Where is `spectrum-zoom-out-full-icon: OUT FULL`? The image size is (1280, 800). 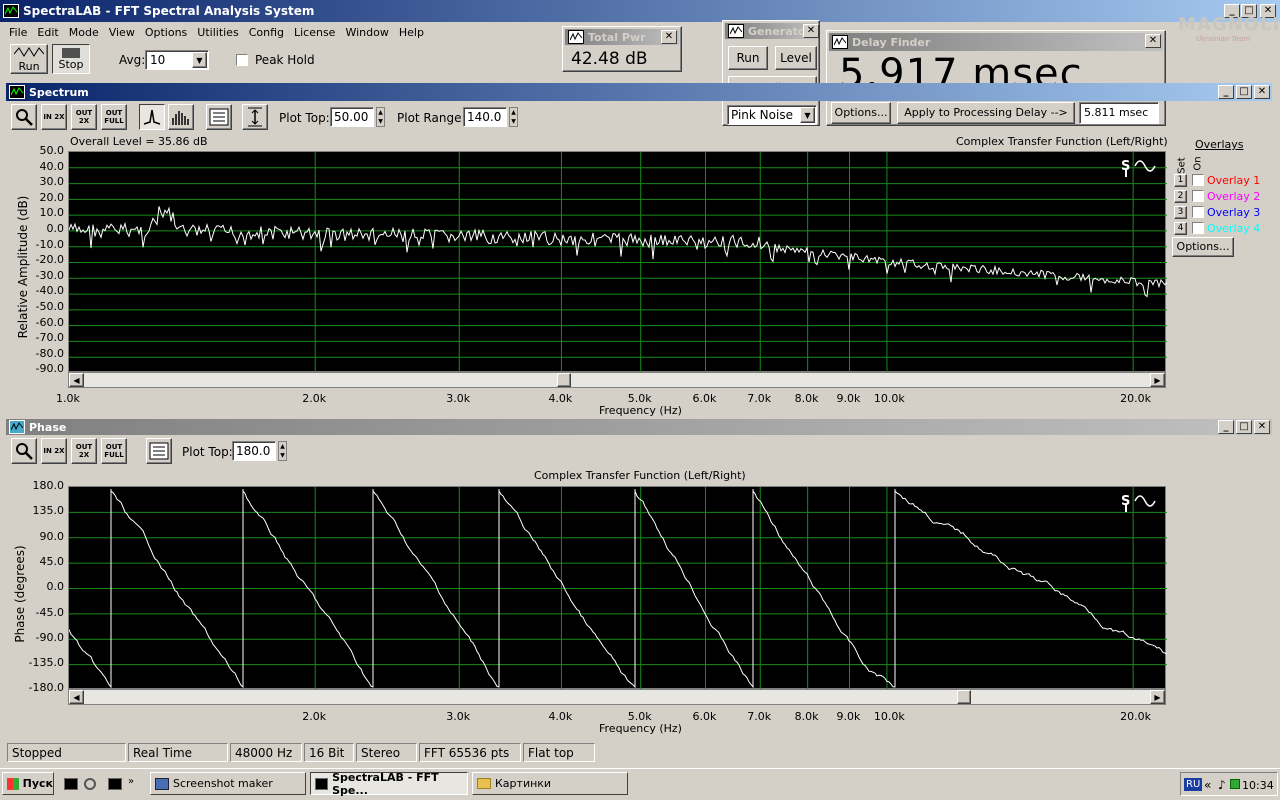 spectrum-zoom-out-full-icon: OUT FULL is located at coordinates (114, 117).